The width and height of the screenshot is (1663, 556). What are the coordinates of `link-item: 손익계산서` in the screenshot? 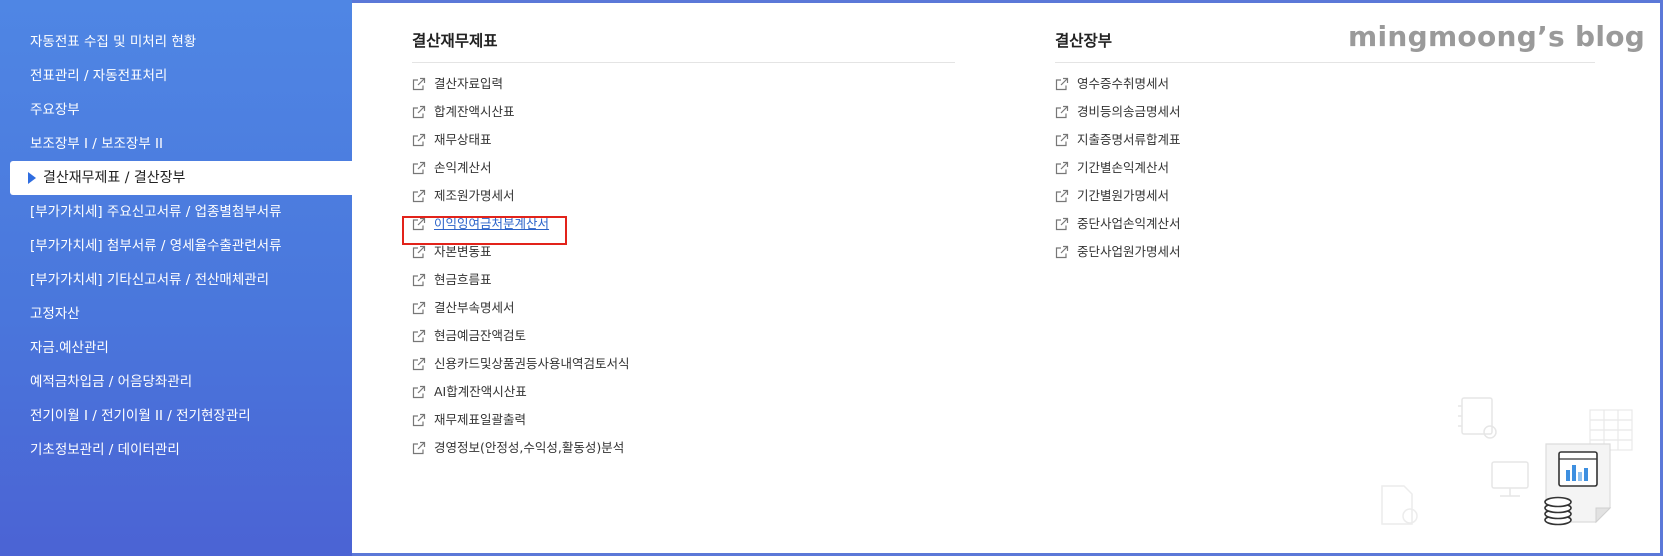 It's located at (452, 168).